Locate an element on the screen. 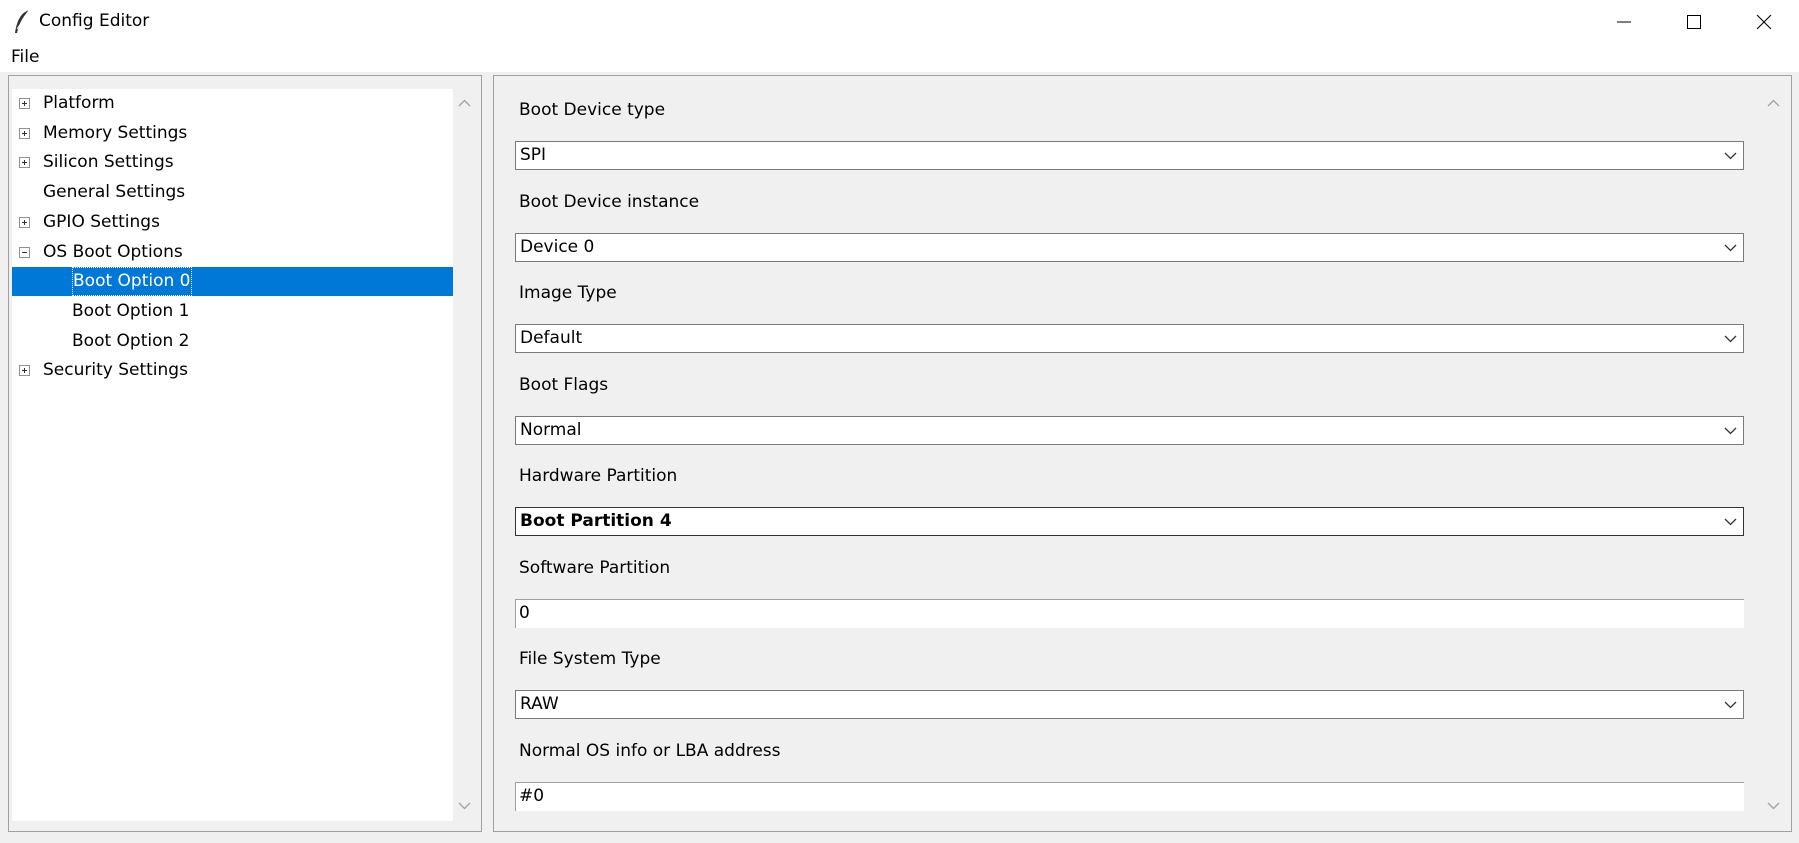  combobox-value: SPI is located at coordinates (533, 155).